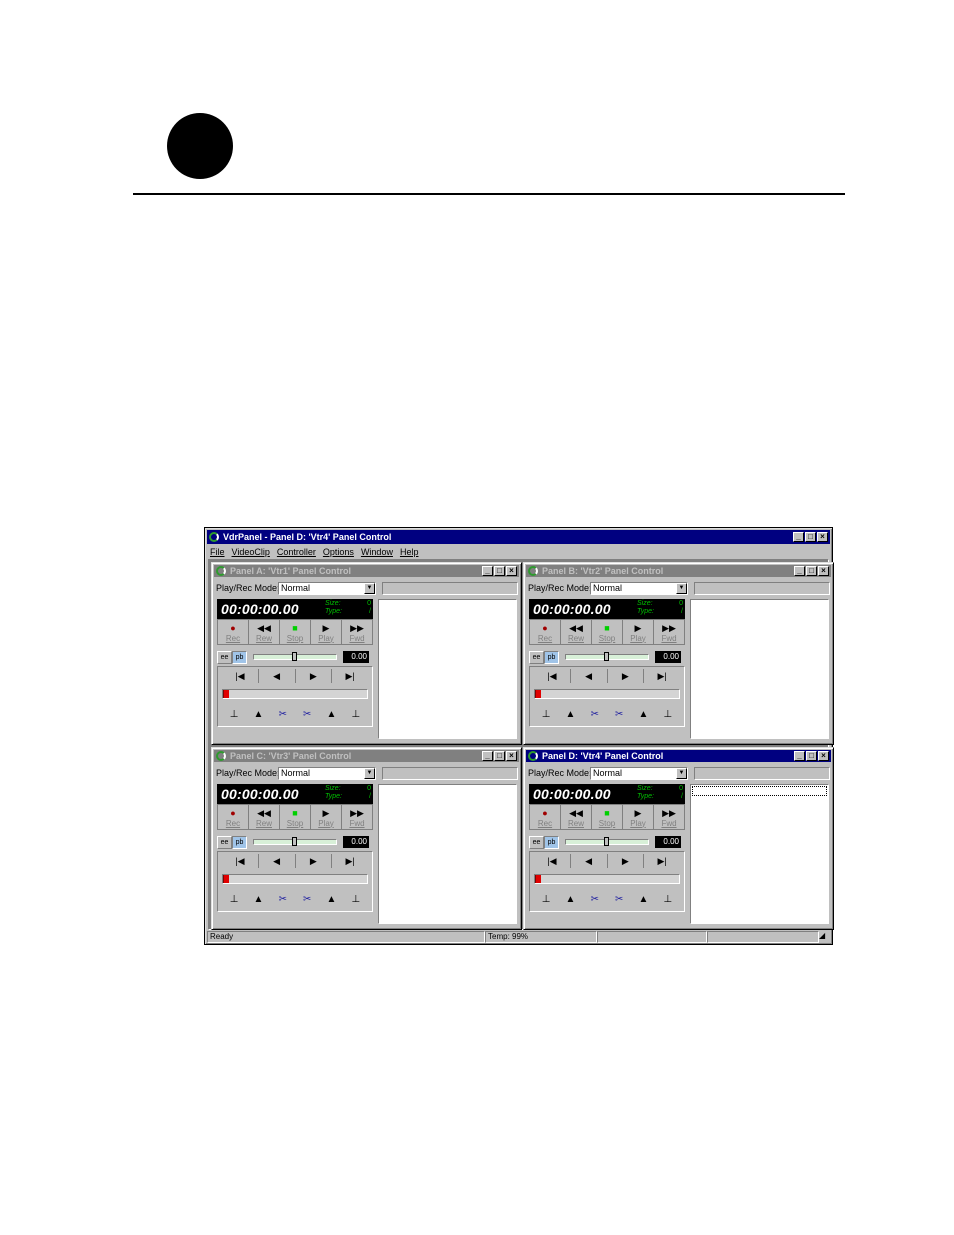  What do you see at coordinates (377, 552) in the screenshot?
I see `menu-window: Window` at bounding box center [377, 552].